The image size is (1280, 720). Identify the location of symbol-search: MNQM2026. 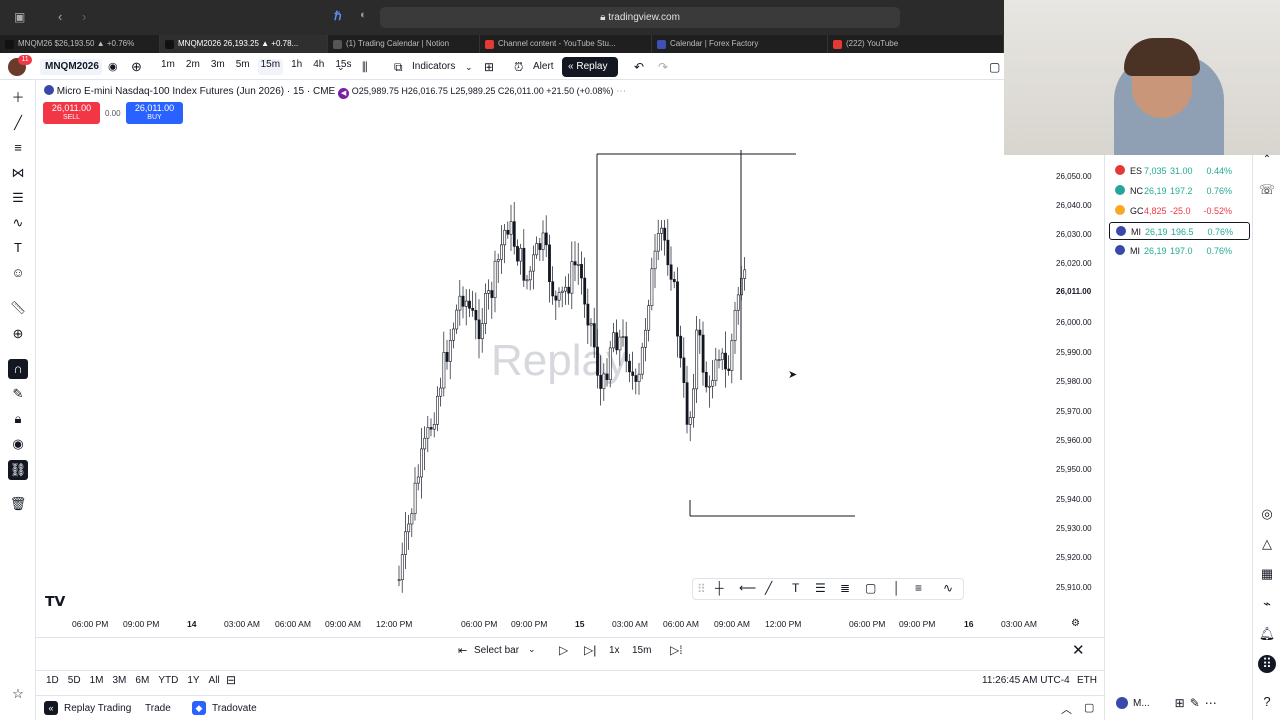
(71, 67).